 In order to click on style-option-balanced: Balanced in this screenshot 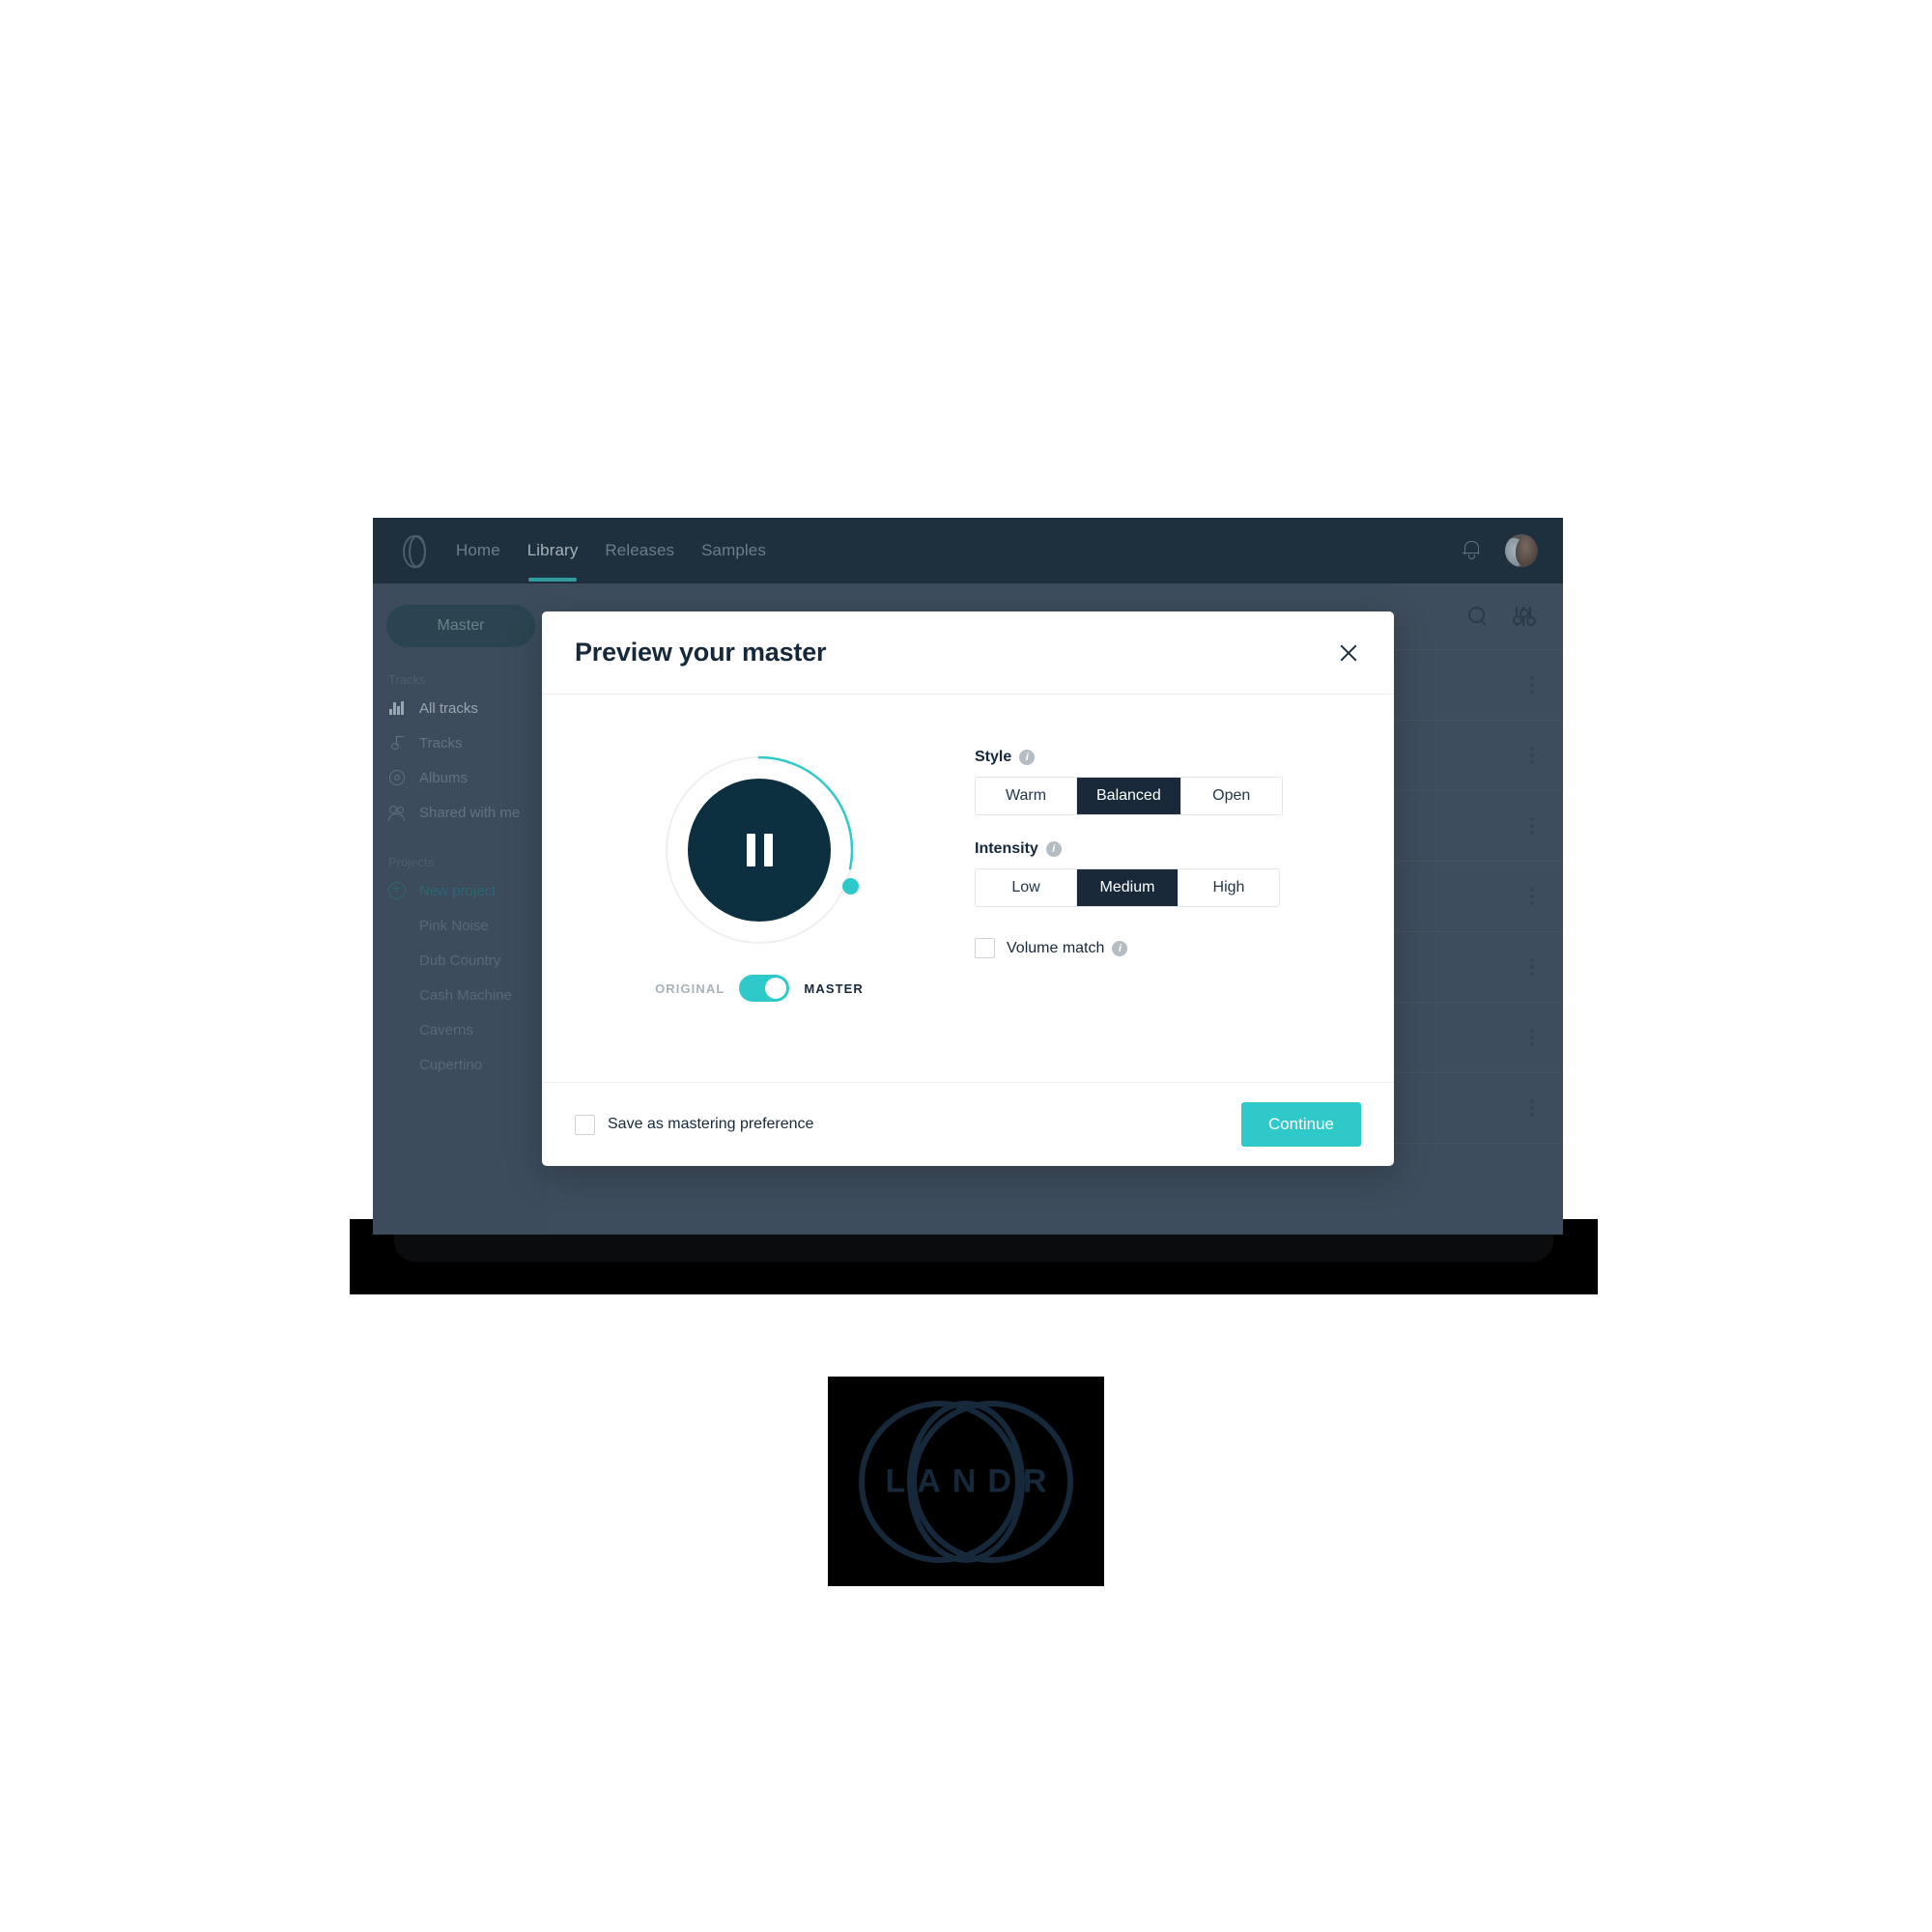, I will do `click(1129, 796)`.